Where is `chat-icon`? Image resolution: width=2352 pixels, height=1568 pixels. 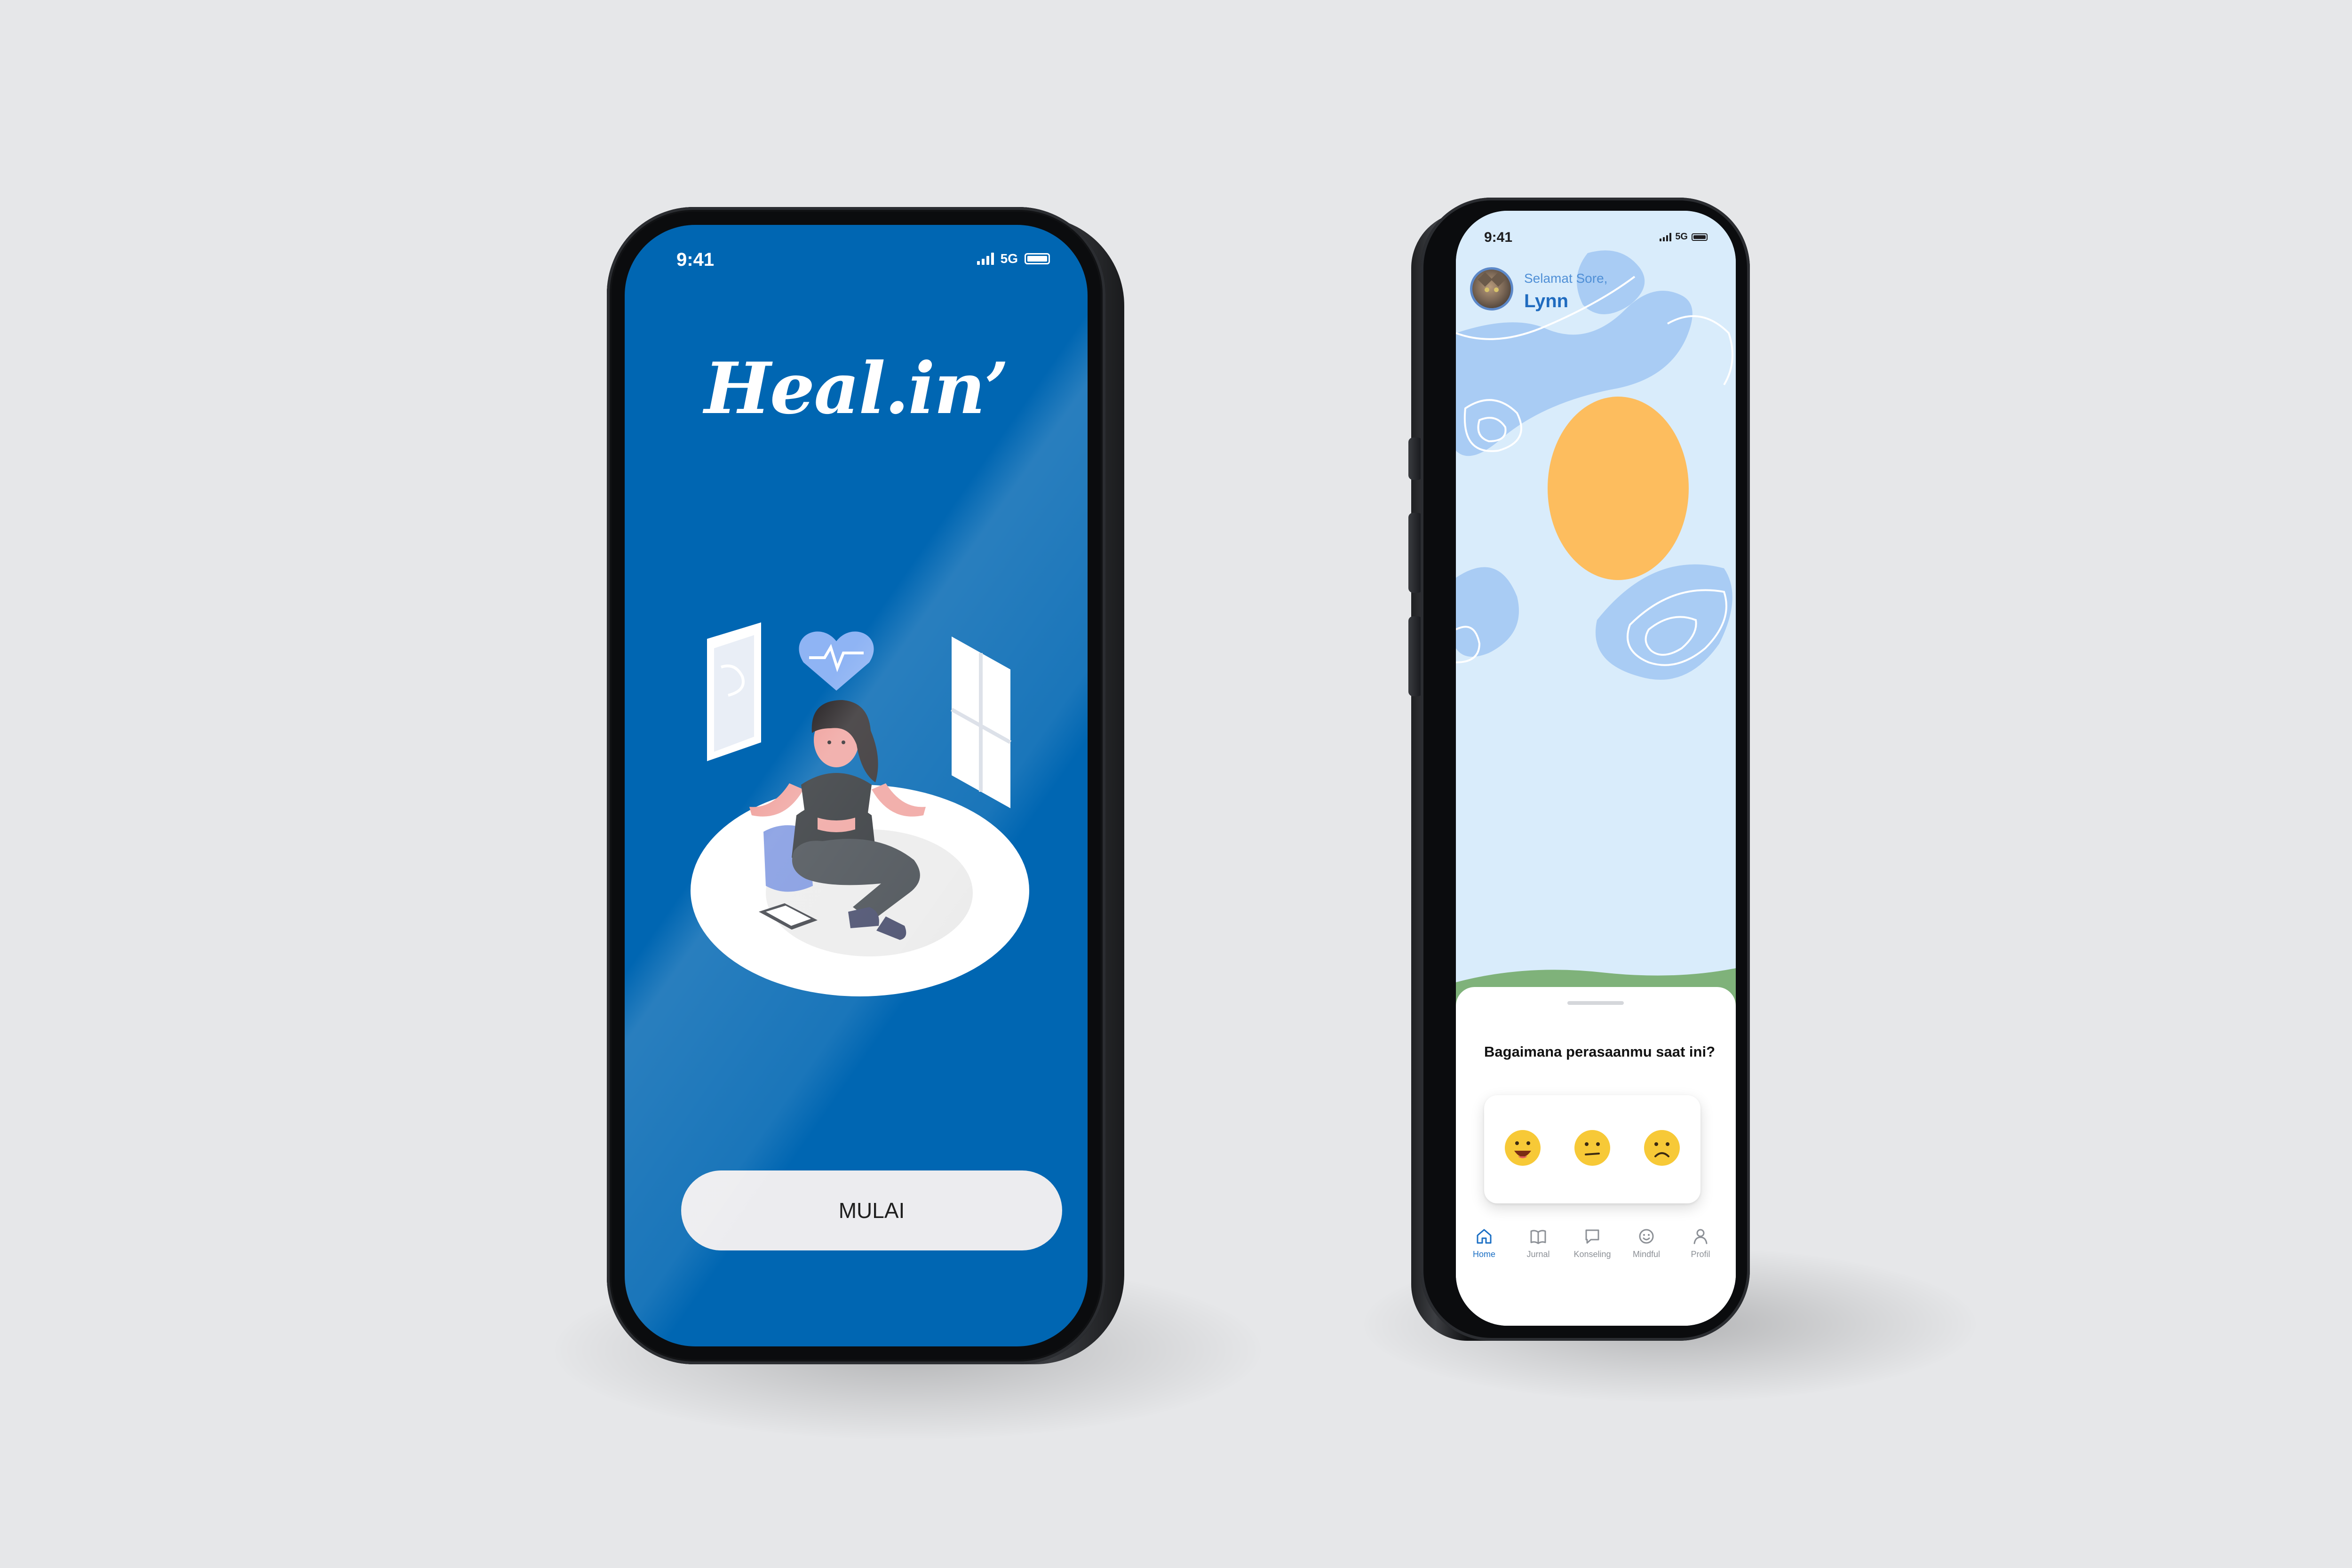
chat-icon is located at coordinates (1592, 1236).